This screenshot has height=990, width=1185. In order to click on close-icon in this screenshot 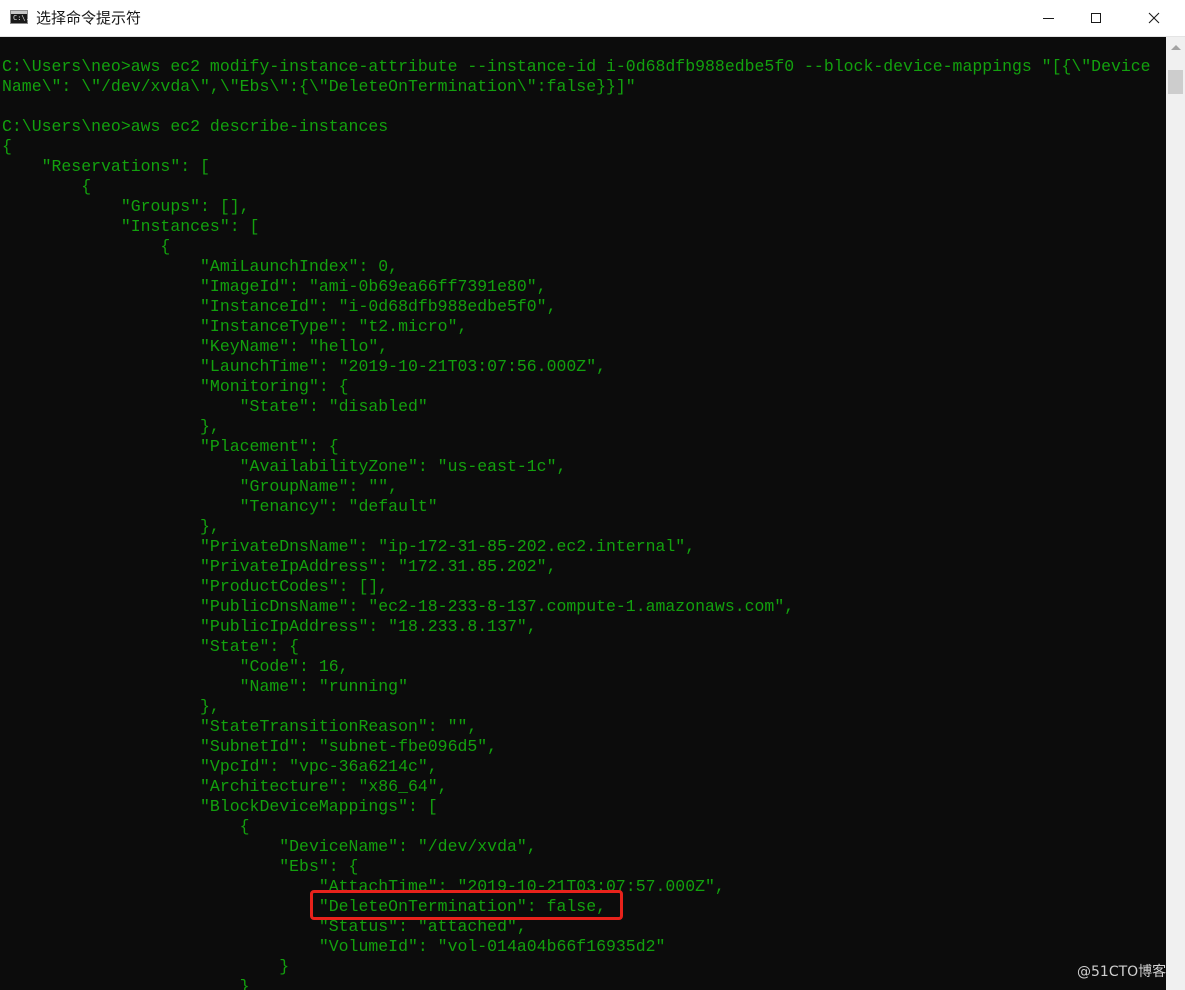, I will do `click(1154, 18)`.